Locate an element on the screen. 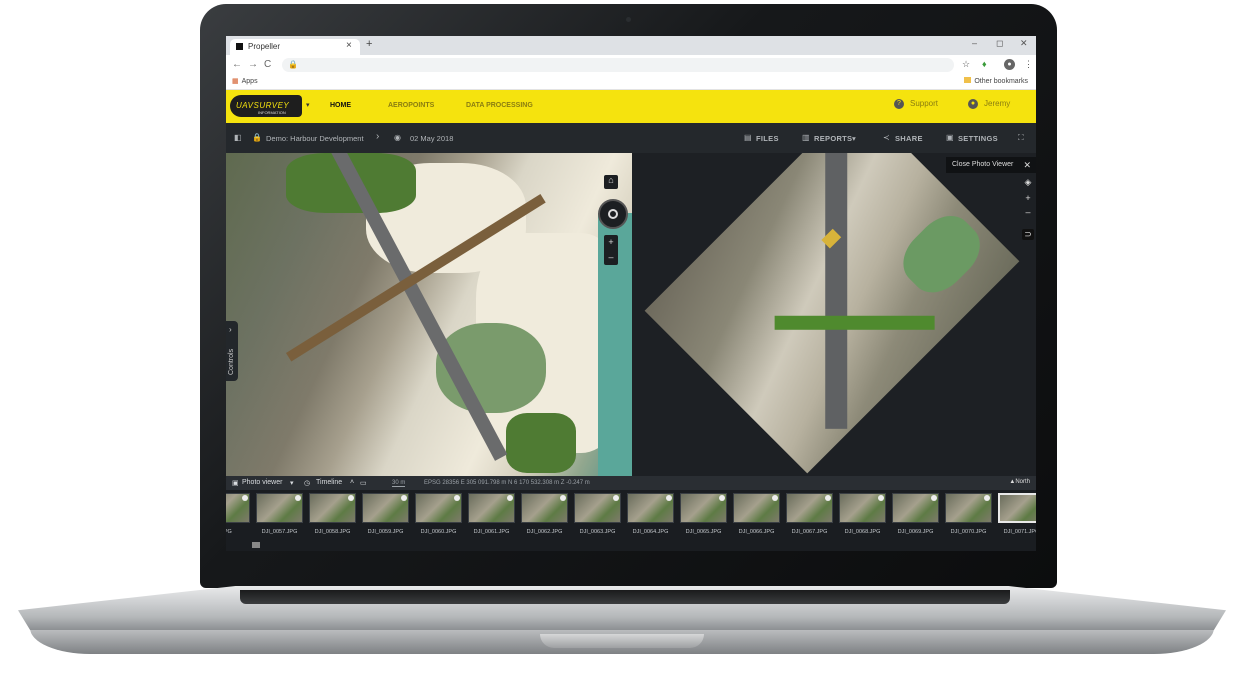 Image resolution: width=1244 pixels, height=677 pixels. photo-grass-strip is located at coordinates (854, 322).